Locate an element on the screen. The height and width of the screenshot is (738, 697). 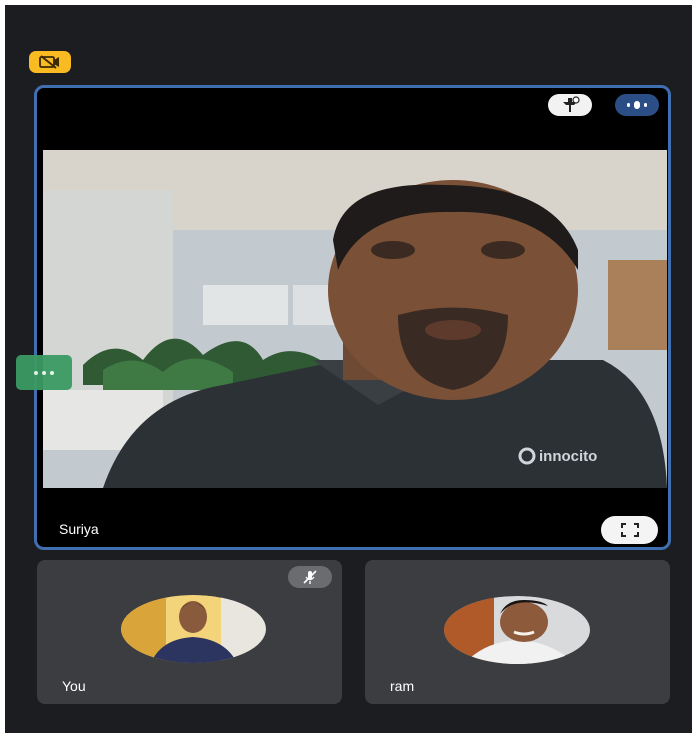
side-panel-handle is located at coordinates (44, 372).